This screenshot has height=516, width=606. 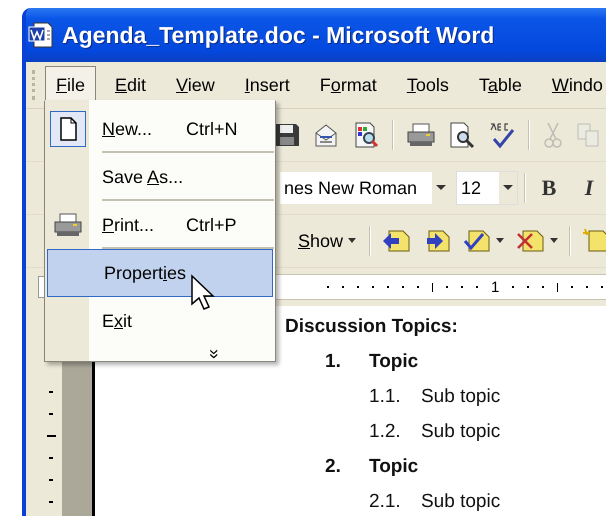 I want to click on font-size-field: 12, so click(x=487, y=188).